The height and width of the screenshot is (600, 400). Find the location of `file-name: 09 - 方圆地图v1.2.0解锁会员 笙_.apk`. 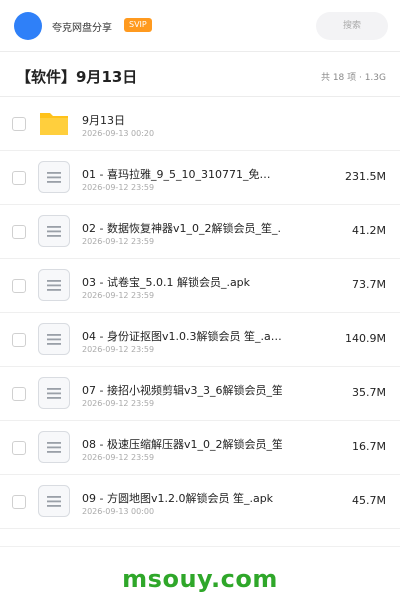

file-name: 09 - 方圆地图v1.2.0解锁会员 笙_.apk is located at coordinates (178, 498).